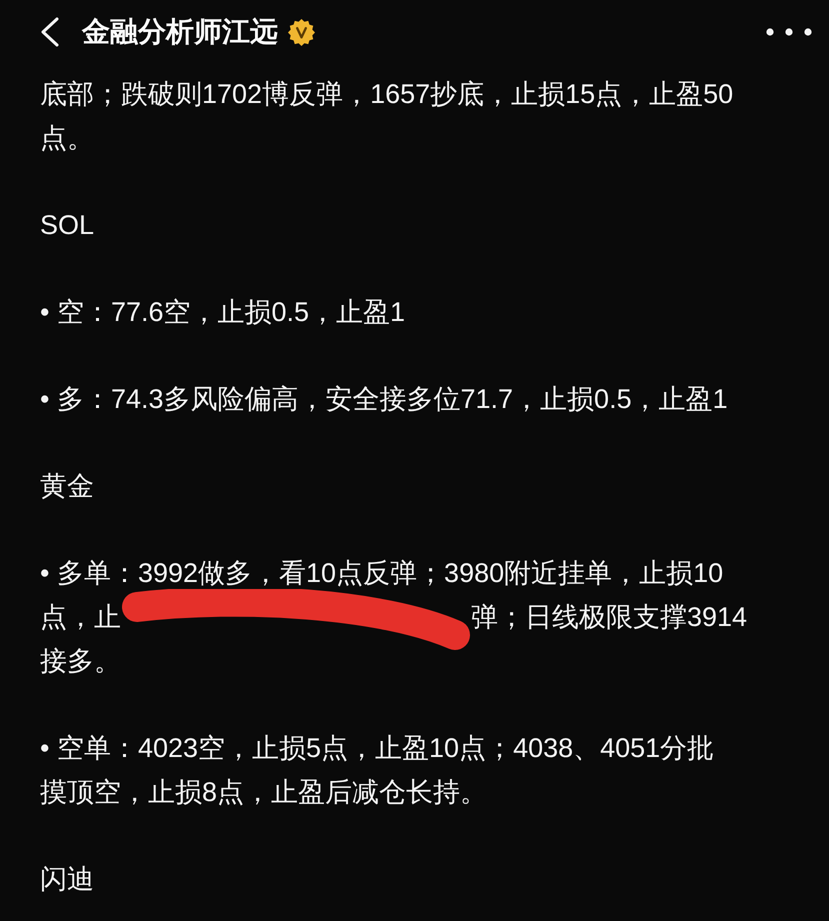 This screenshot has height=921, width=829. What do you see at coordinates (67, 486) in the screenshot?
I see `paragraph-text: 黄金` at bounding box center [67, 486].